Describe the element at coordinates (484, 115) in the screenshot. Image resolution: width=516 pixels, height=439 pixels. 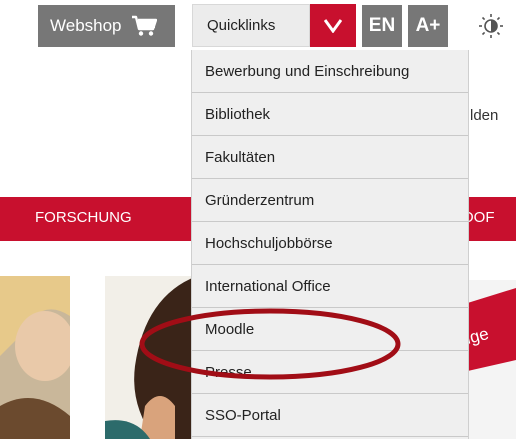
I see `partial-text: lden` at that location.